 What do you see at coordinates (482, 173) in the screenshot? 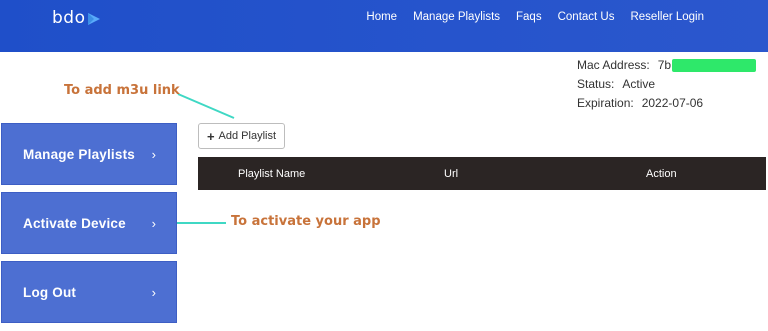
I see `playlist-table-header: Playlist Name Url Action` at bounding box center [482, 173].